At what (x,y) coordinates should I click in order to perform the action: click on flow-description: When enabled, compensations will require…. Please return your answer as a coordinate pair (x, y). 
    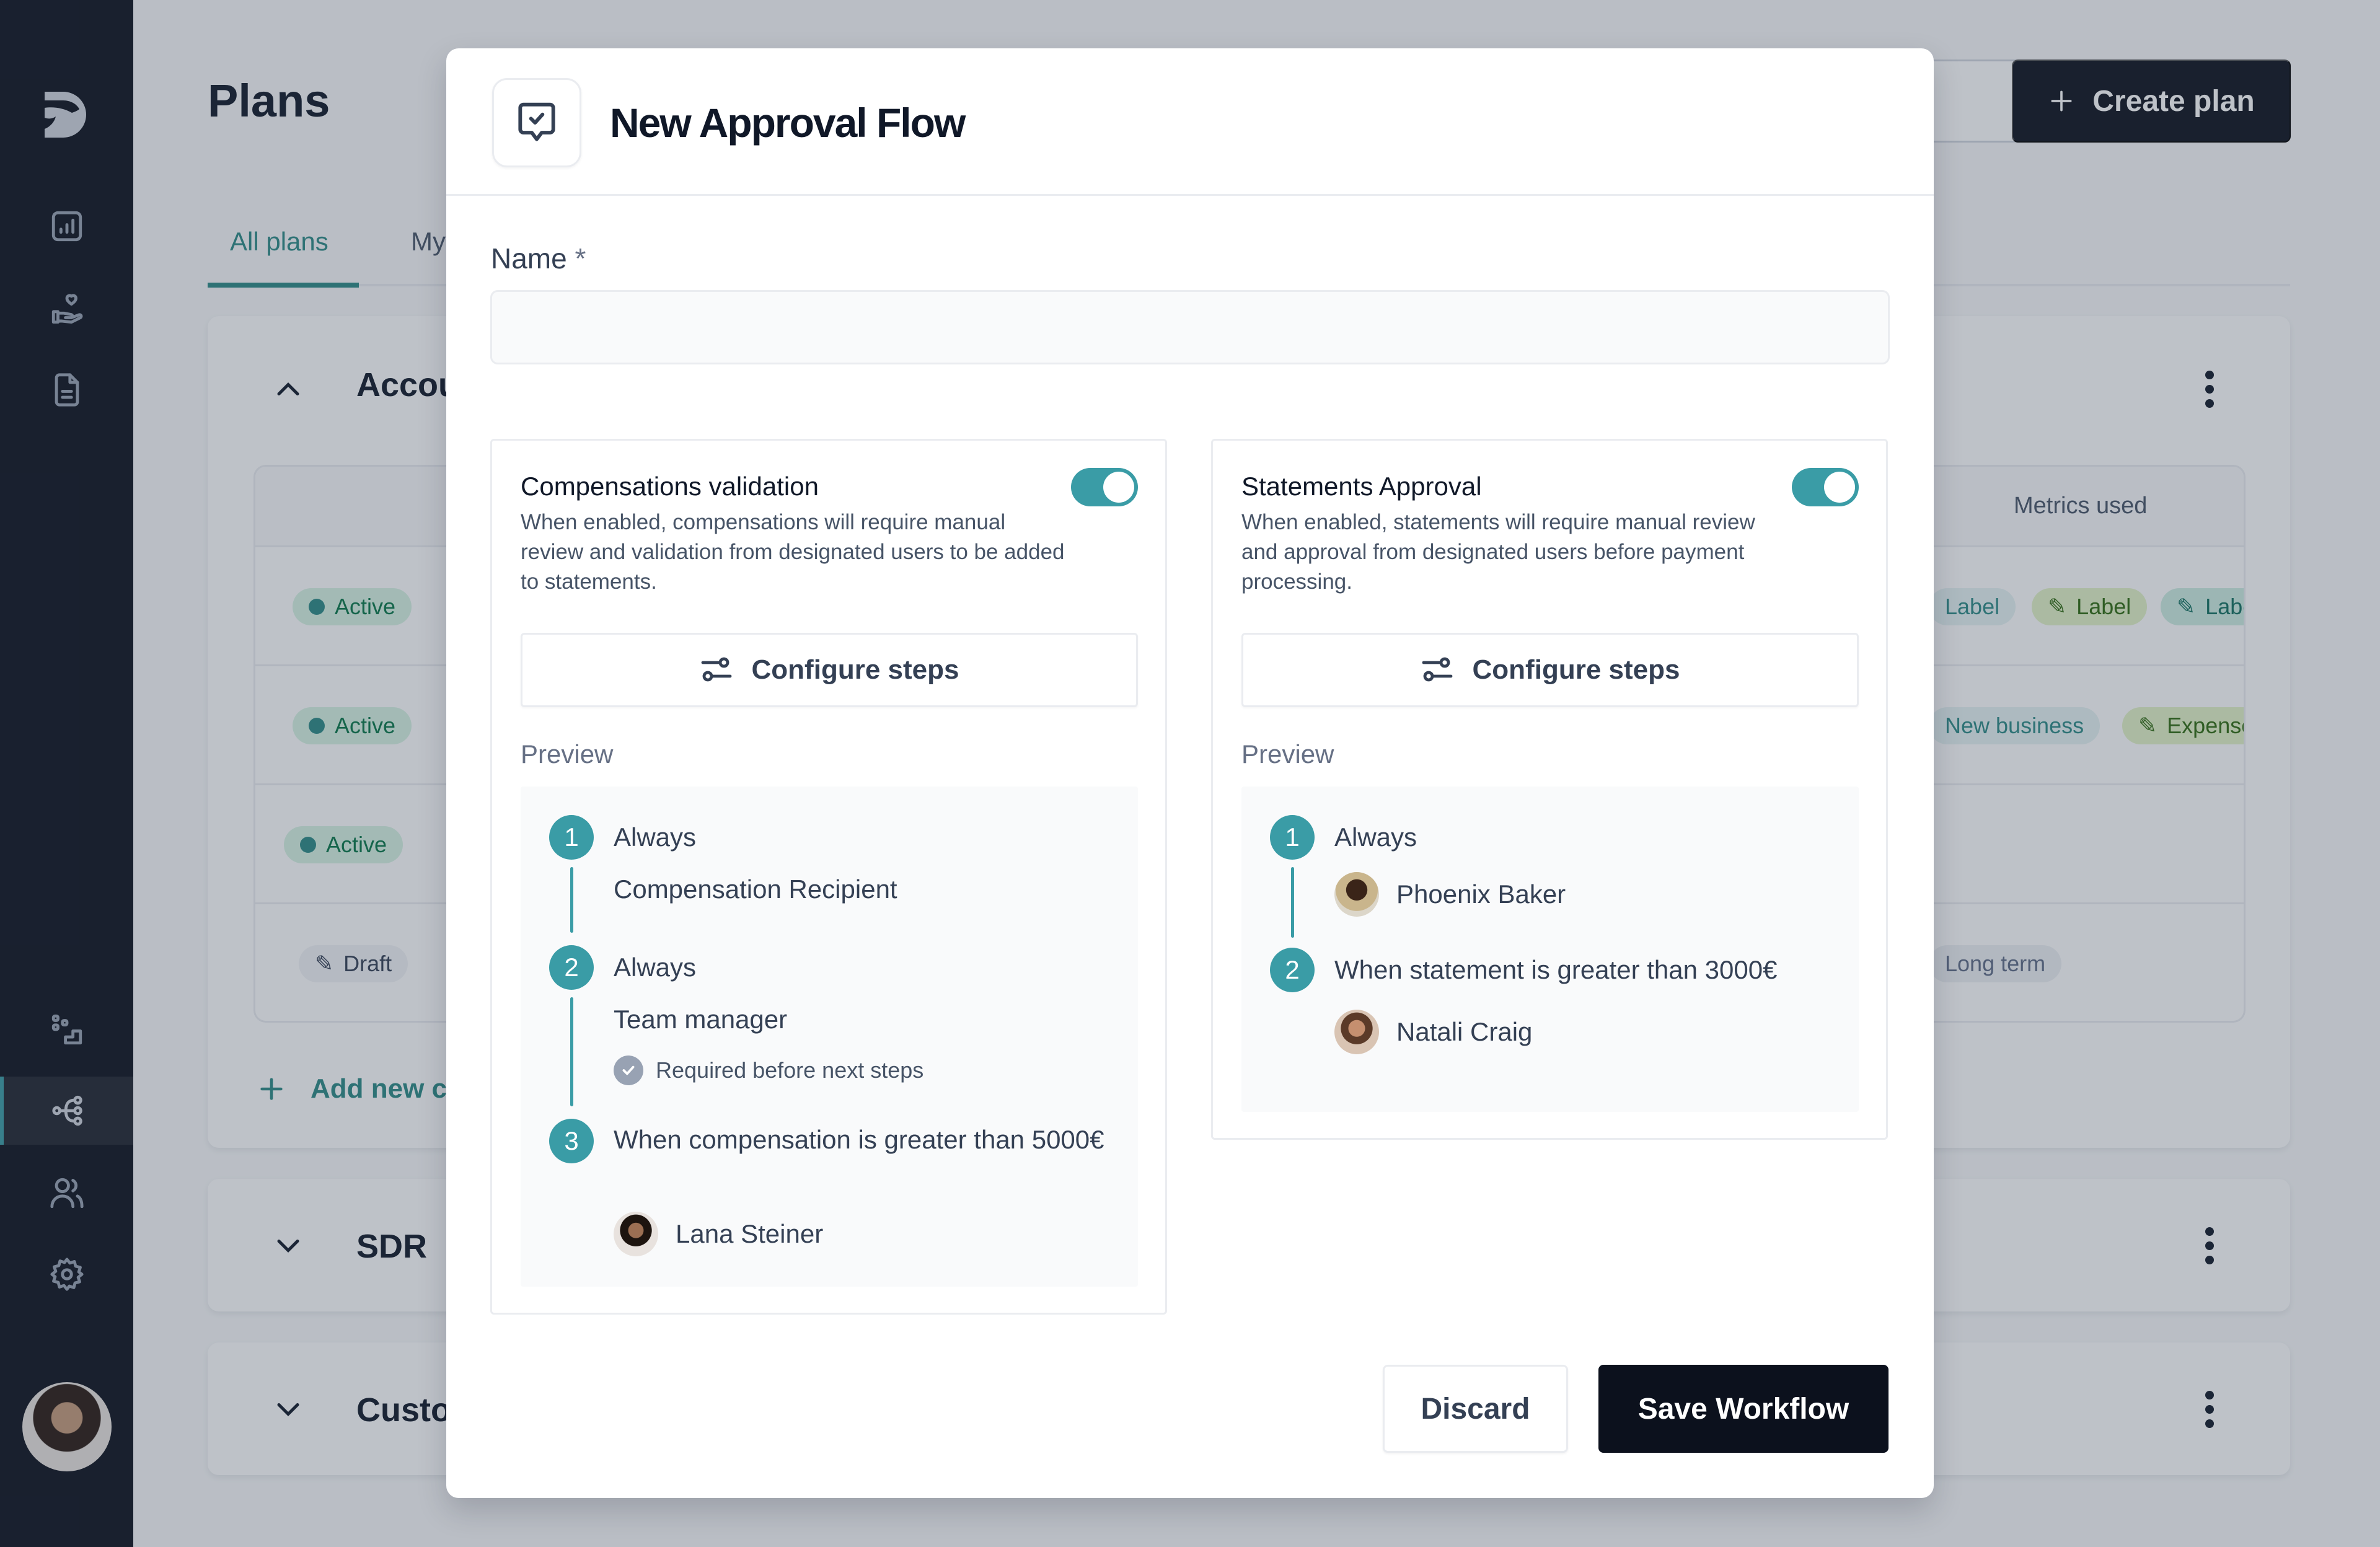
    Looking at the image, I should click on (793, 552).